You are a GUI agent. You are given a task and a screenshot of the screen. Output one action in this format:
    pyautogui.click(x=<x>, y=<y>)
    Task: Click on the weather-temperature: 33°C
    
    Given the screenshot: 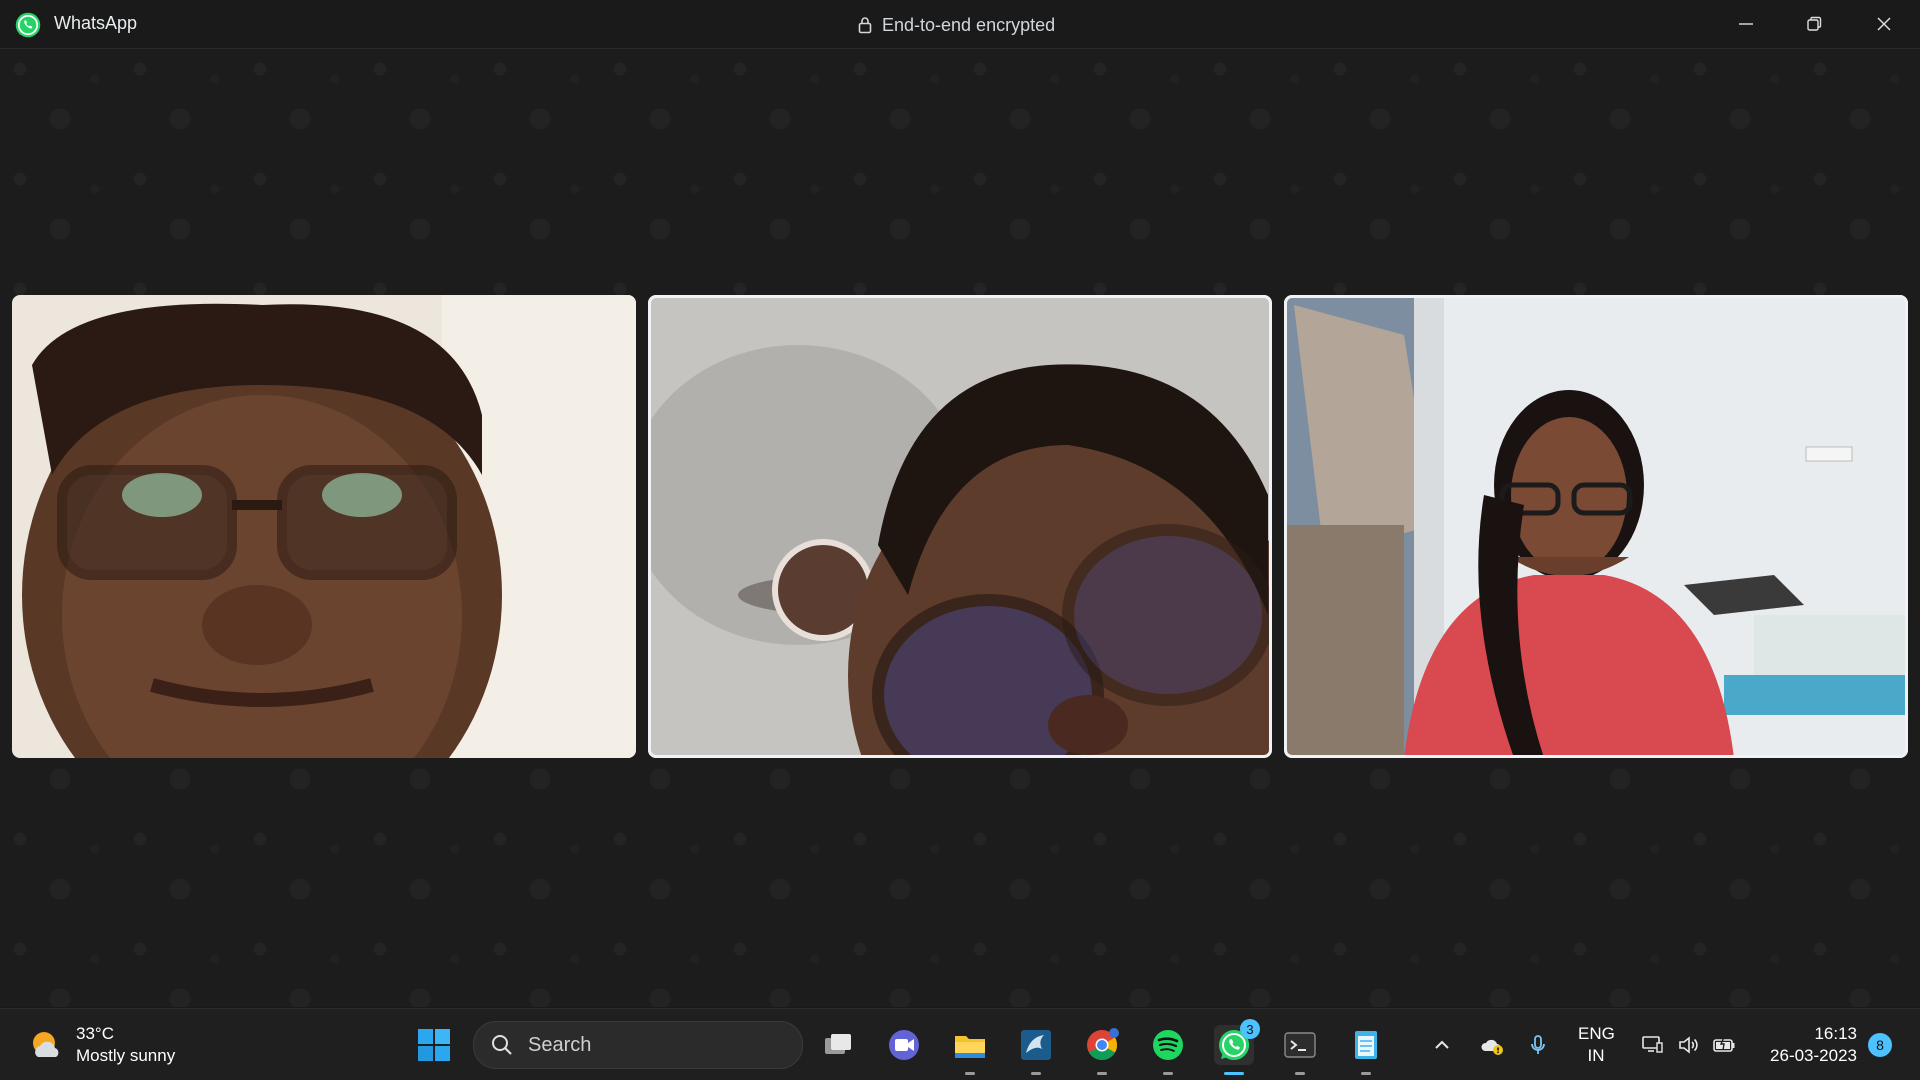 What is the action you would take?
    pyautogui.click(x=95, y=1033)
    